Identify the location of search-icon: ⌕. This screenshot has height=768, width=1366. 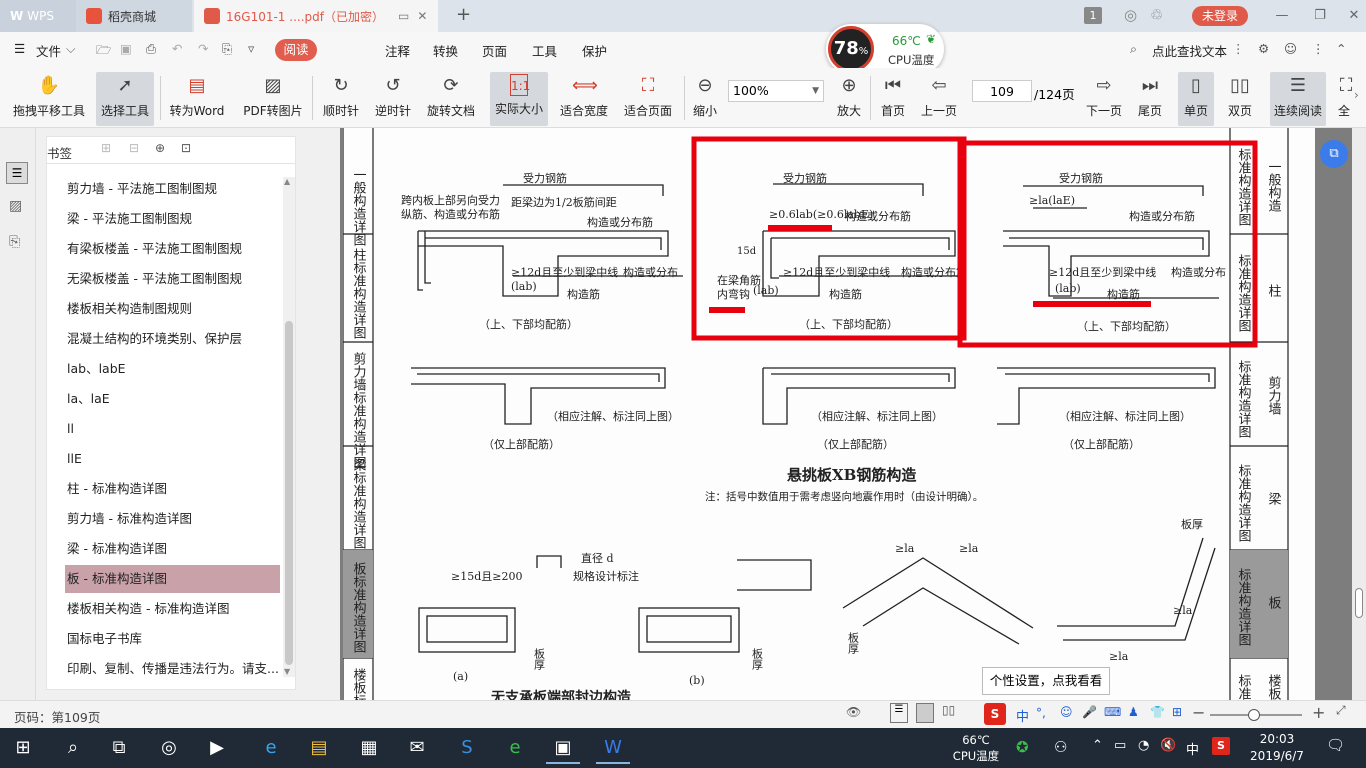
(1133, 49).